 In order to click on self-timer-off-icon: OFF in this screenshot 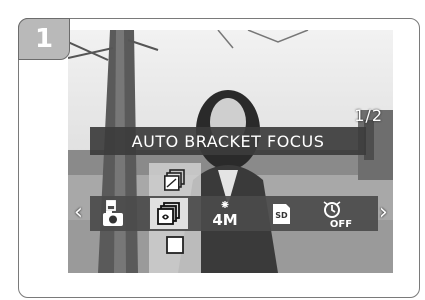, I will do `click(337, 214)`.